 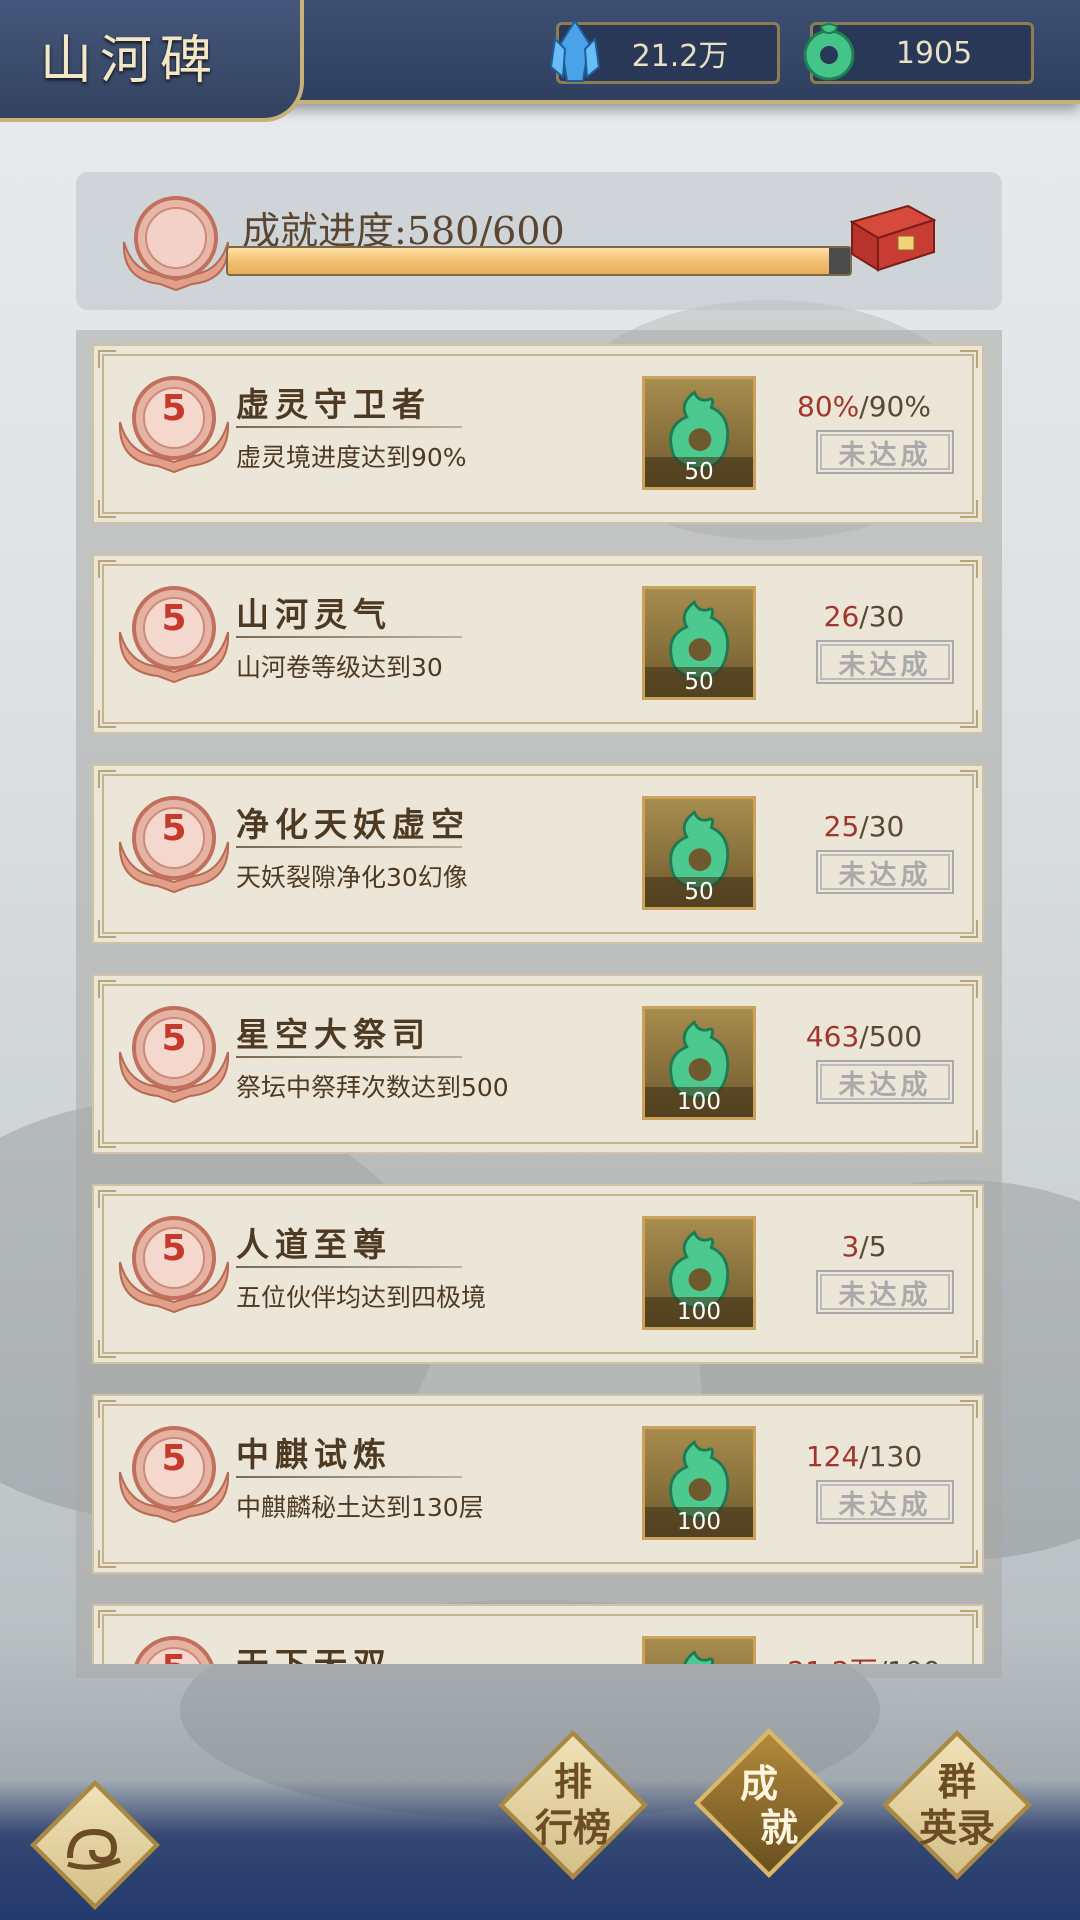 What do you see at coordinates (832, 1036) in the screenshot?
I see `progress-current: 463` at bounding box center [832, 1036].